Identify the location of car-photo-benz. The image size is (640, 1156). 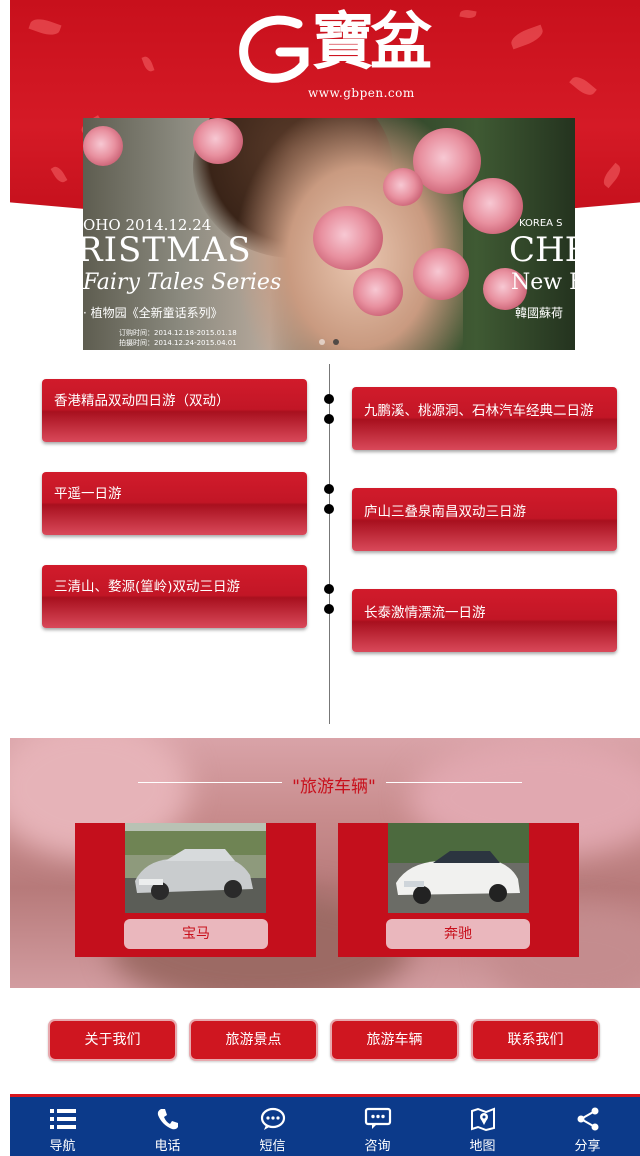
(458, 868).